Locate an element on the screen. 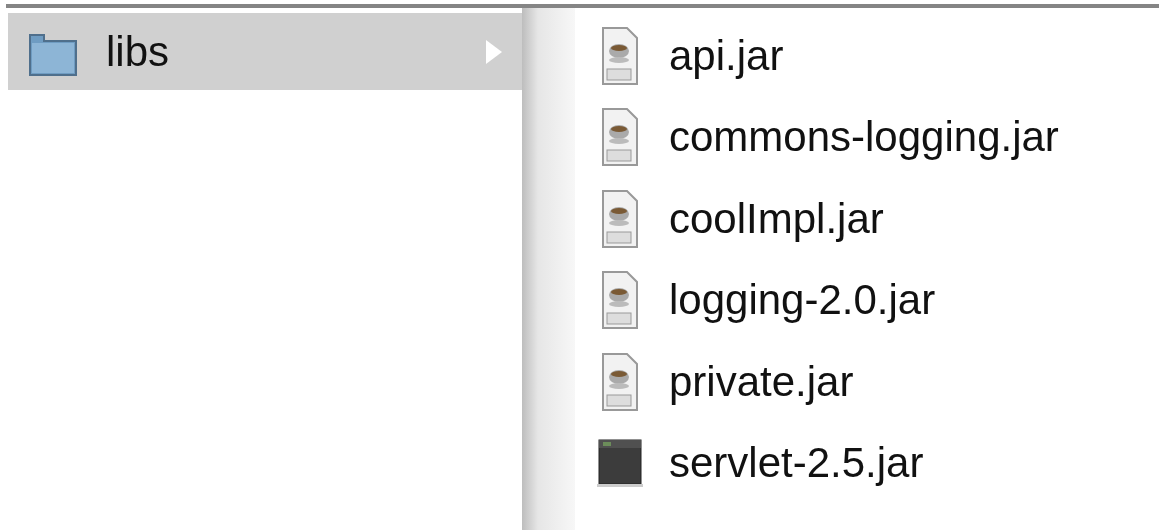 The height and width of the screenshot is (530, 1159). folder-row: libs is located at coordinates (265, 51).